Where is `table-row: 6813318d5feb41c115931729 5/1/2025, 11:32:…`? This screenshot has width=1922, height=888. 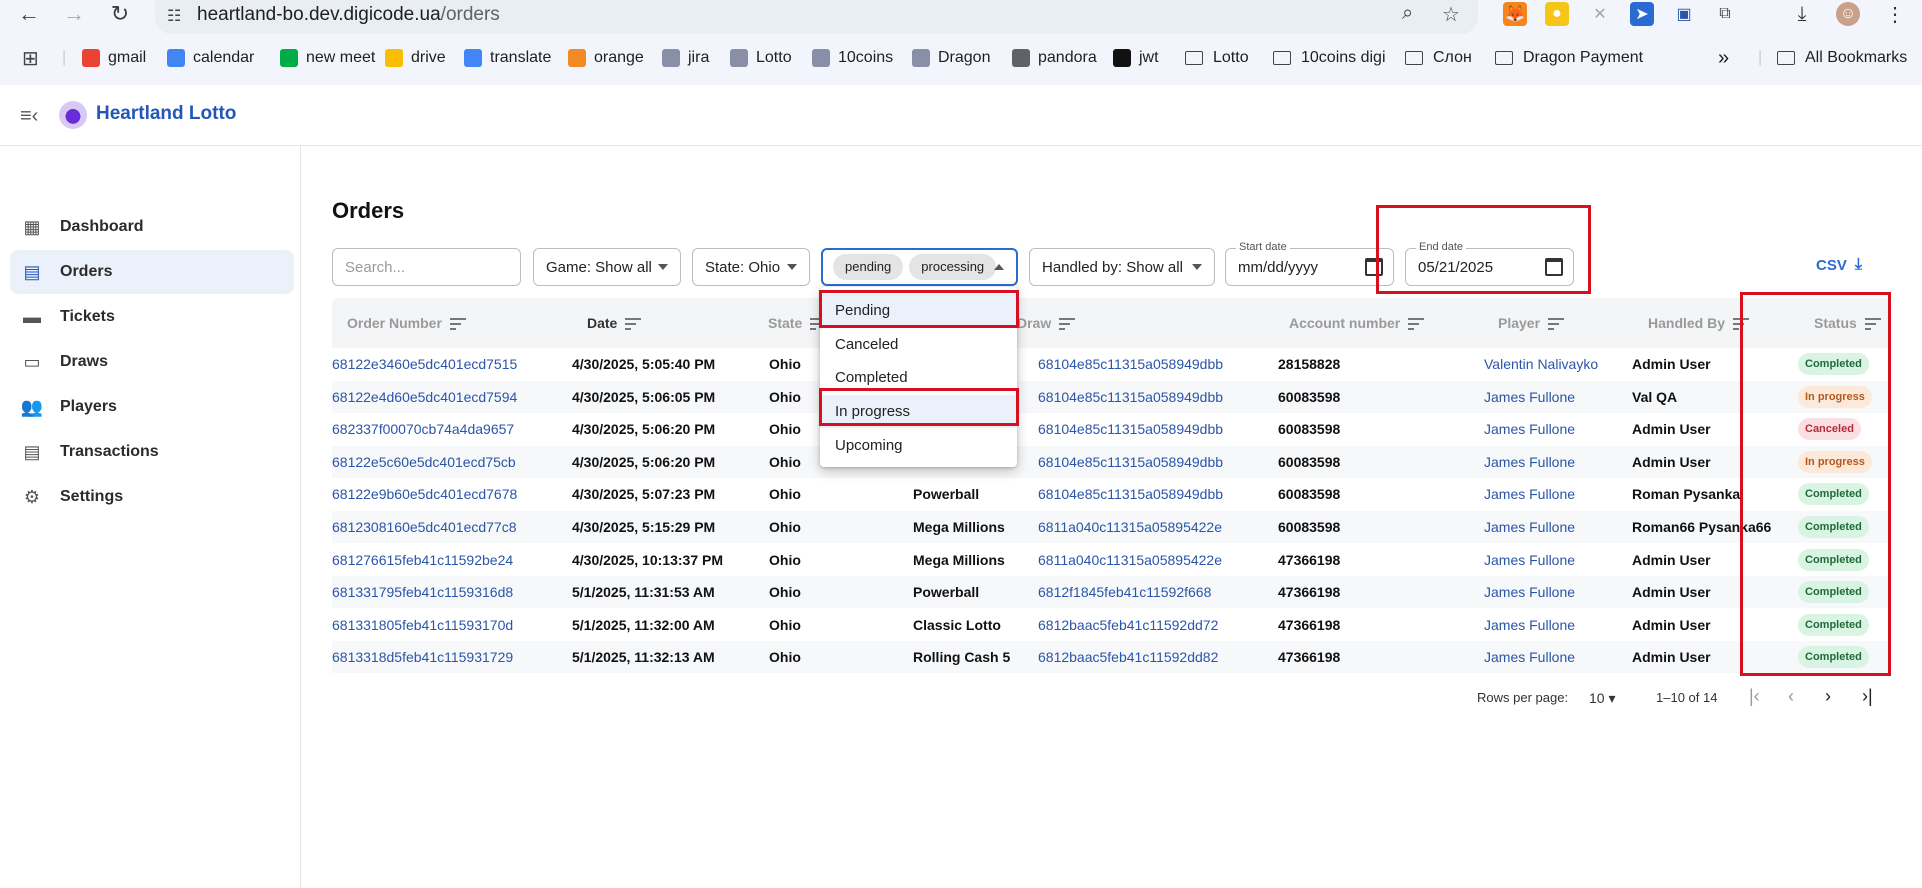 table-row: 6813318d5feb41c115931729 5/1/2025, 11:32:… is located at coordinates (1111, 657).